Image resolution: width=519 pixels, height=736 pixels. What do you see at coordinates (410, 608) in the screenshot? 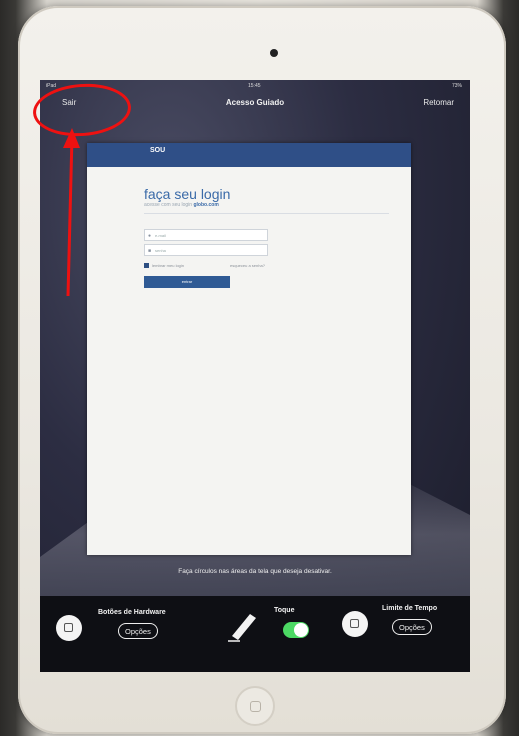
I see `time-limit-label: Limite de Tempo` at bounding box center [410, 608].